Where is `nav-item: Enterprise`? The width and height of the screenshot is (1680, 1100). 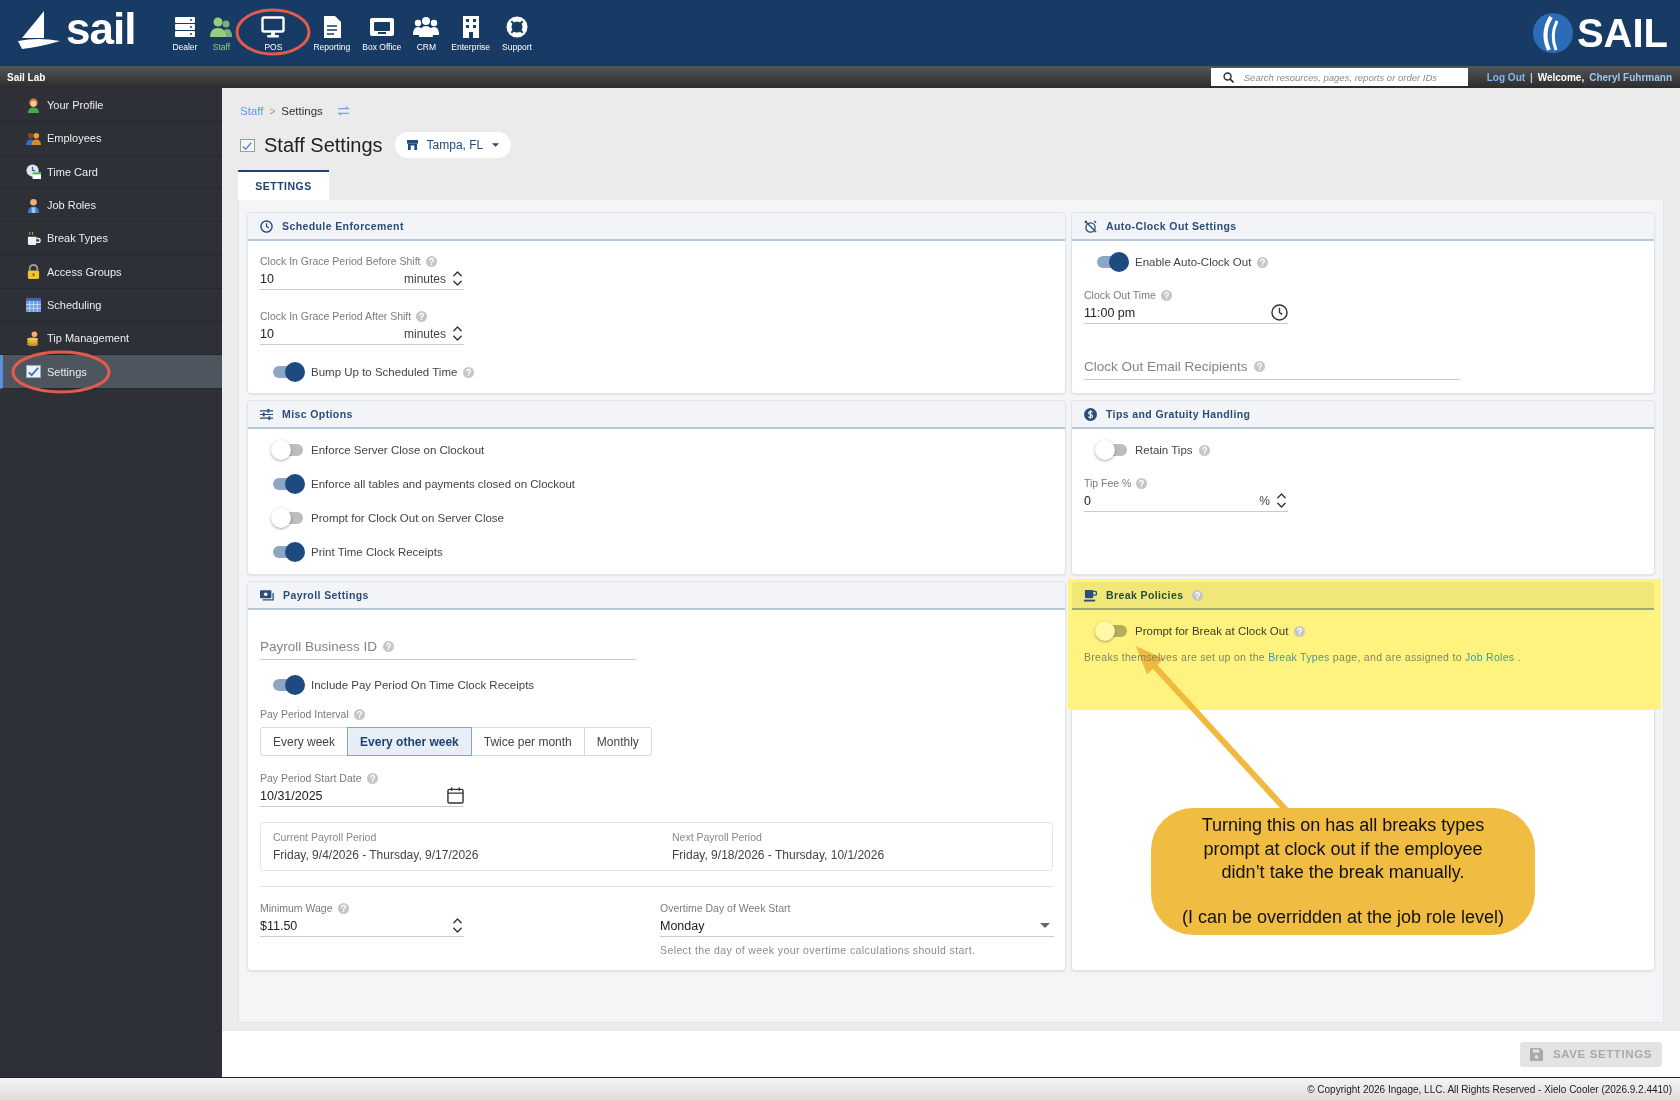
nav-item: Enterprise is located at coordinates (471, 34).